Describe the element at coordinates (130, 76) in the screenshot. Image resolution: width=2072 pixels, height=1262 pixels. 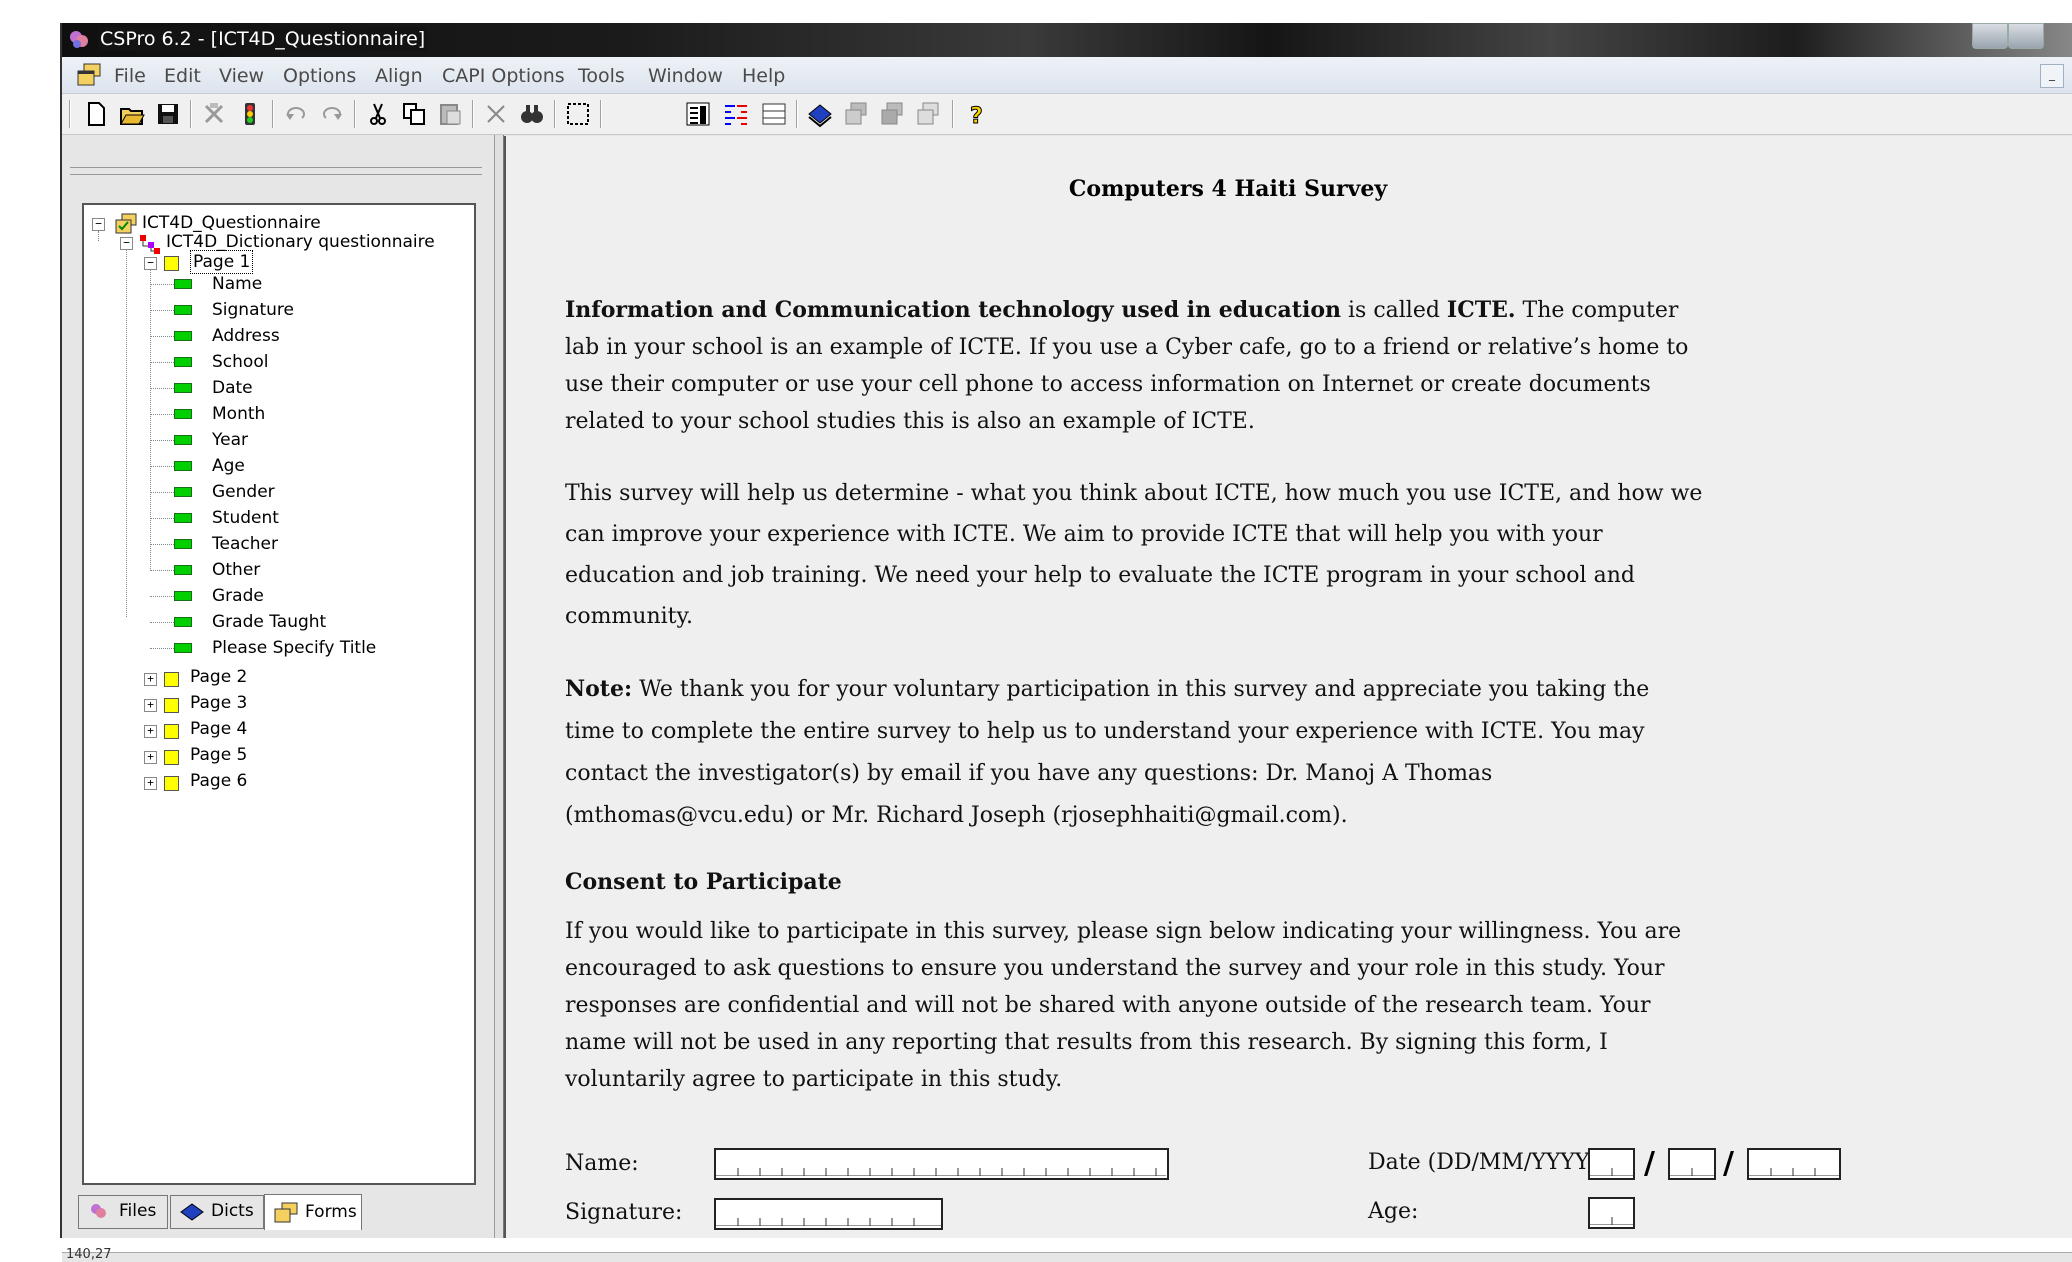
I see `menu-file: File` at that location.